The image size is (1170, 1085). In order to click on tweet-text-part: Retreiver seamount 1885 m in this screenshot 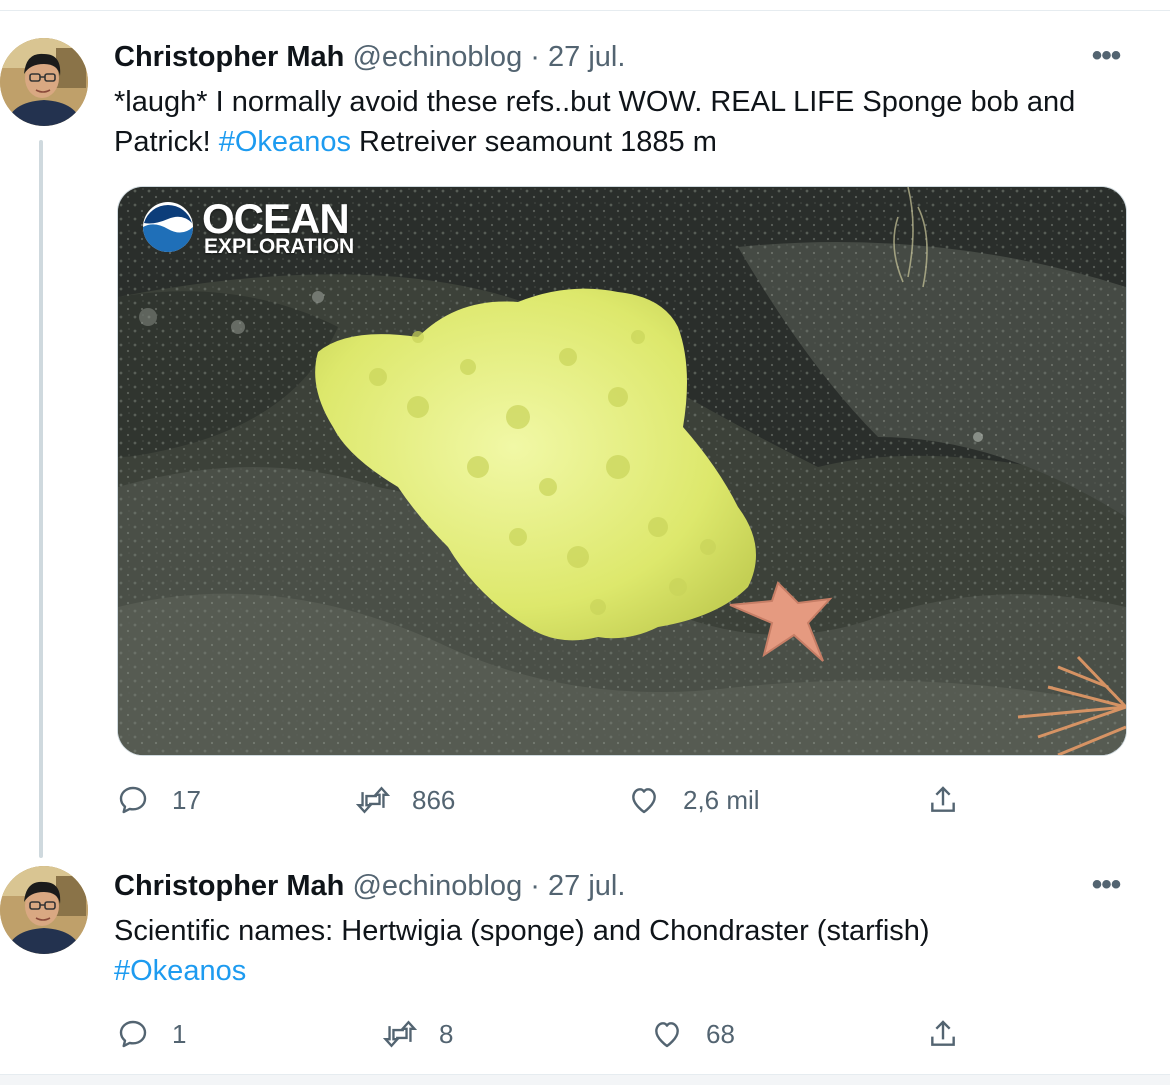, I will do `click(533, 142)`.